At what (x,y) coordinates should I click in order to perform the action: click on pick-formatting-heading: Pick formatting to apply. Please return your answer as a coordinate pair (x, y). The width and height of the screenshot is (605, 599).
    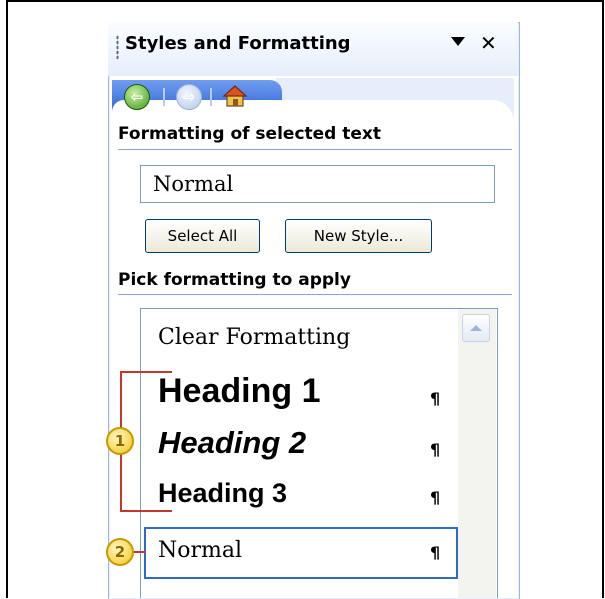
    Looking at the image, I should click on (234, 280).